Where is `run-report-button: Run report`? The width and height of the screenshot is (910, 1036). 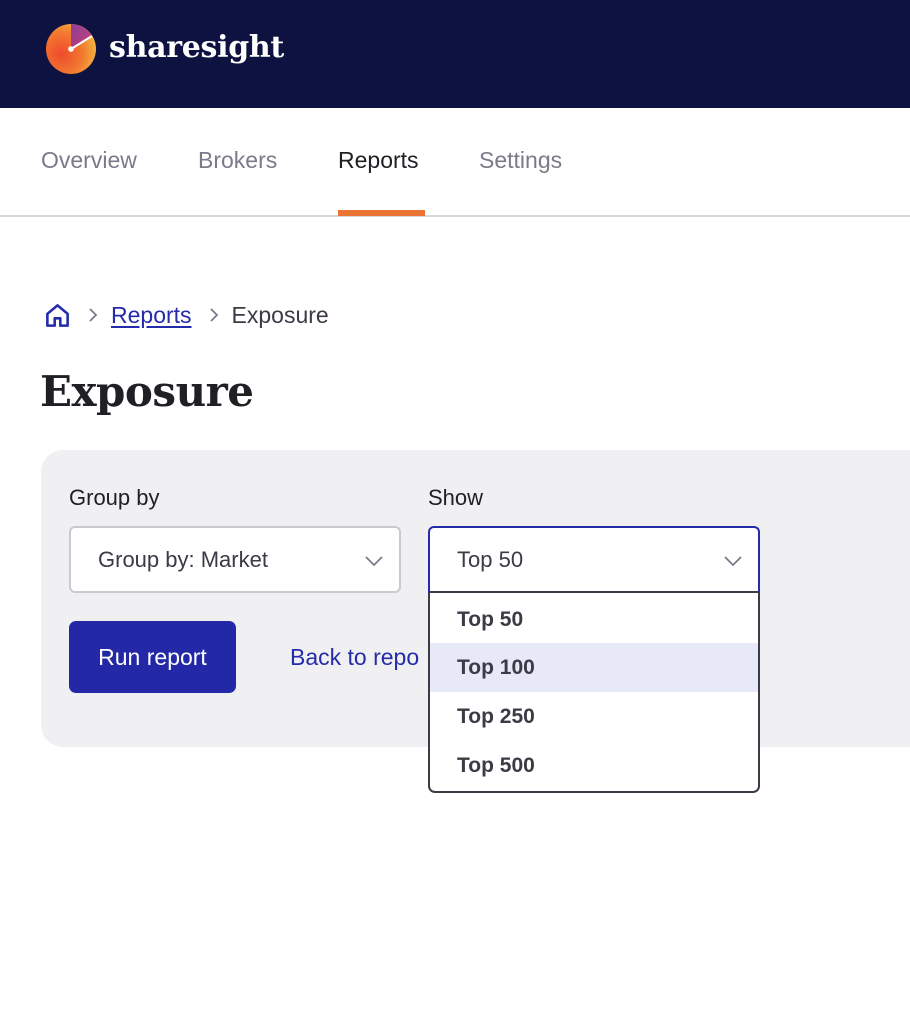
run-report-button: Run report is located at coordinates (152, 657).